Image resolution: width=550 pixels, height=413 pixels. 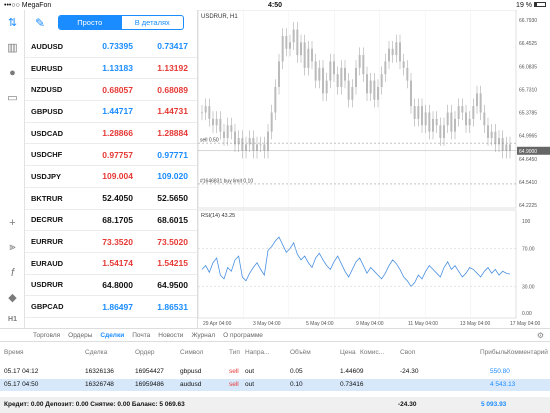 I want to click on document-icon: ▭, so click(x=12, y=97).